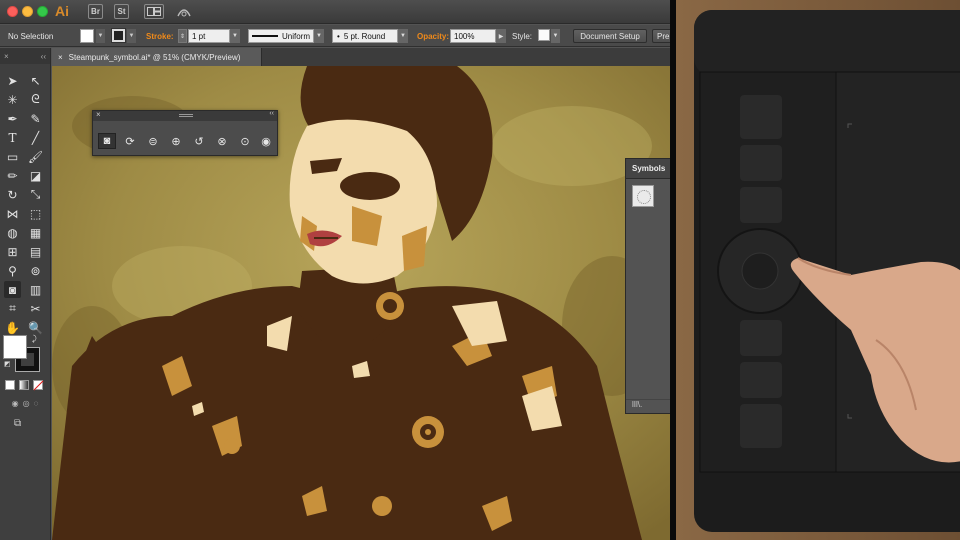 The width and height of the screenshot is (960, 540). I want to click on hand-tool-icon: ✋, so click(12, 327).